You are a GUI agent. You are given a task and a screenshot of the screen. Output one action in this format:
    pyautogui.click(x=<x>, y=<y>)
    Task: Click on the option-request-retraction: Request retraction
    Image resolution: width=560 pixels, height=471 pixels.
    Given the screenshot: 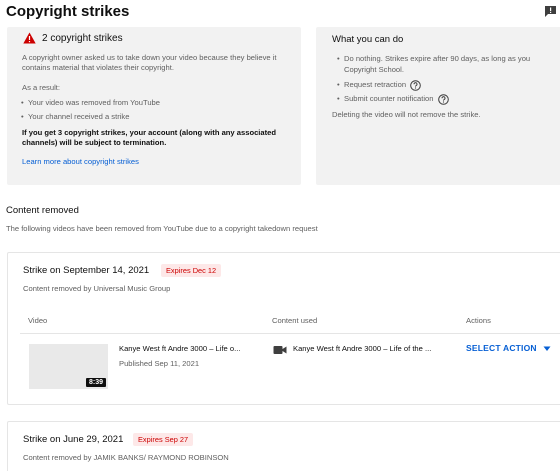 What is the action you would take?
    pyautogui.click(x=379, y=85)
    